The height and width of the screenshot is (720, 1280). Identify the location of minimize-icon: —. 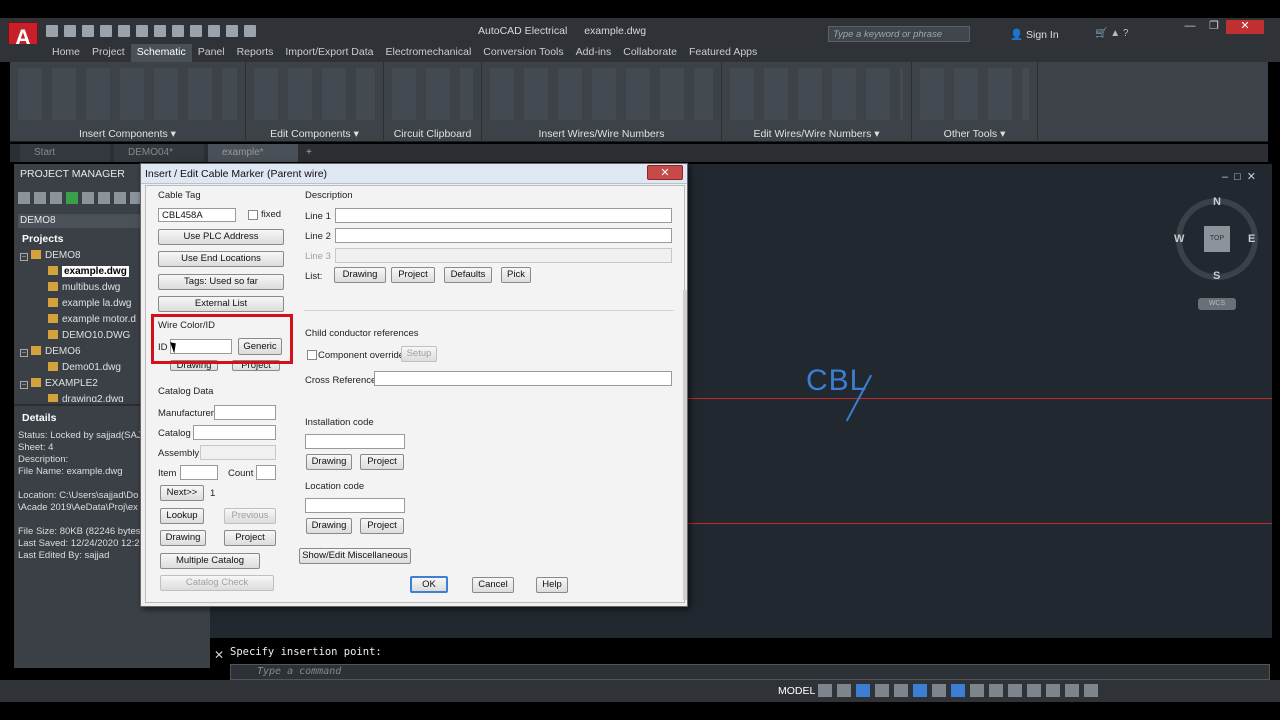
(1190, 27).